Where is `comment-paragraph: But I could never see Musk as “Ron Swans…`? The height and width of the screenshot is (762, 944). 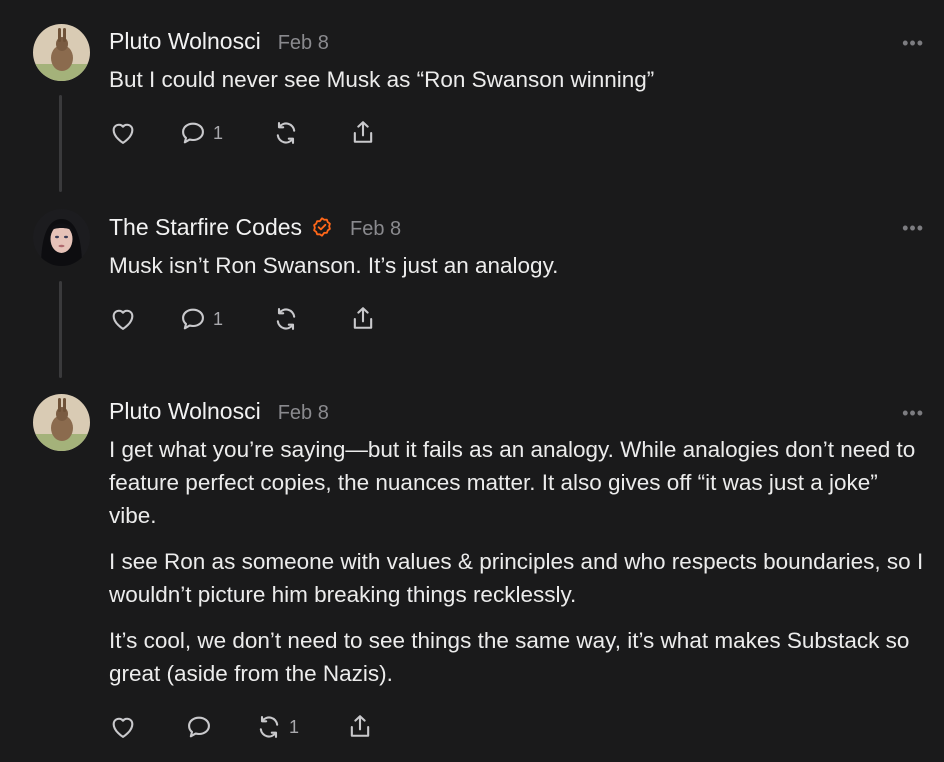 comment-paragraph: But I could never see Musk as “Ron Swans… is located at coordinates (382, 79).